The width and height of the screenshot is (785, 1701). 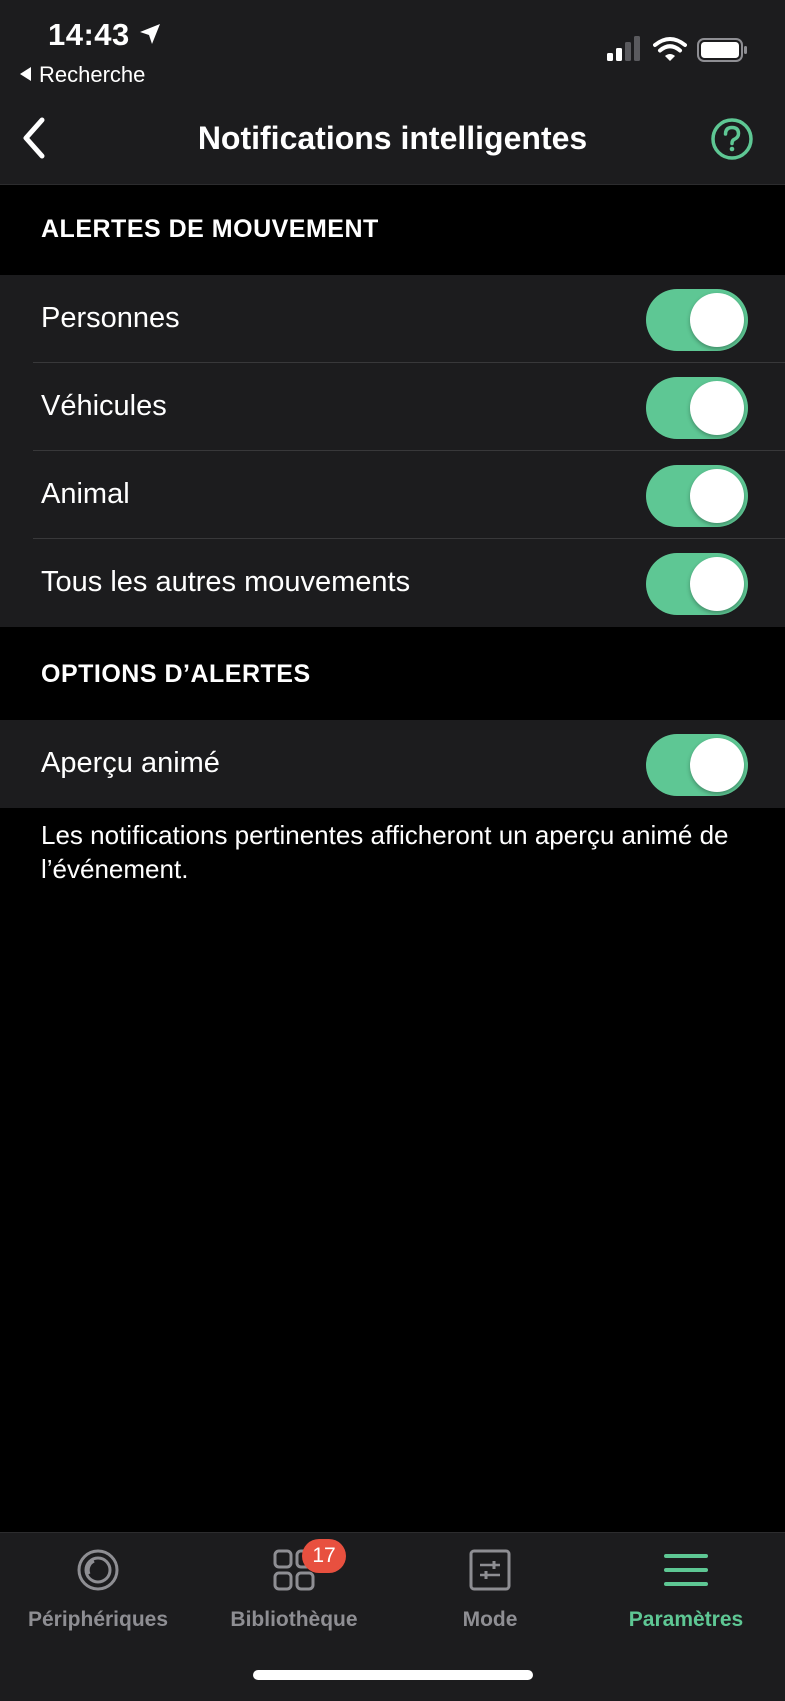 I want to click on row-label: Aperçu animé, so click(x=130, y=763).